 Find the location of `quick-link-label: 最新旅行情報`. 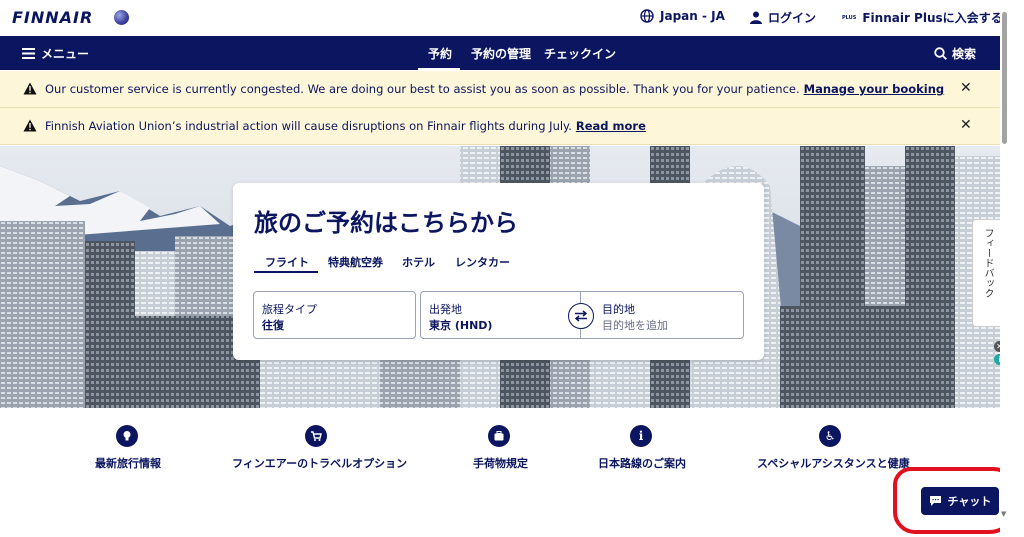

quick-link-label: 最新旅行情報 is located at coordinates (128, 463).